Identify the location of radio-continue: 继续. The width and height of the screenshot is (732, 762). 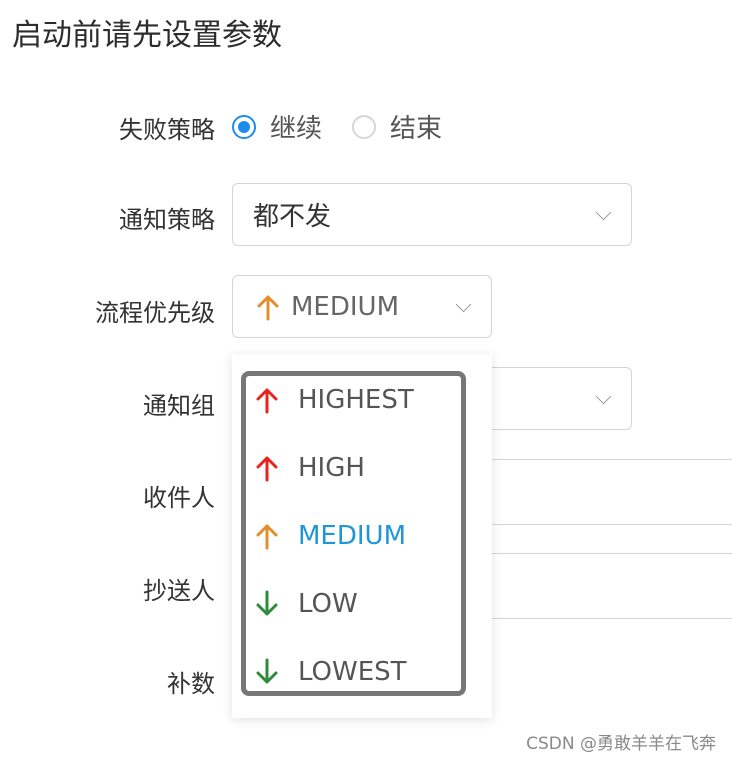
(277, 126).